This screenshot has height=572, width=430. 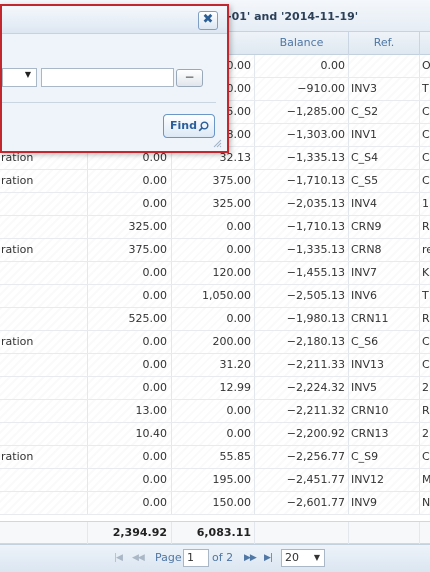 I want to click on credit-cell: 150.00, so click(x=213, y=503).